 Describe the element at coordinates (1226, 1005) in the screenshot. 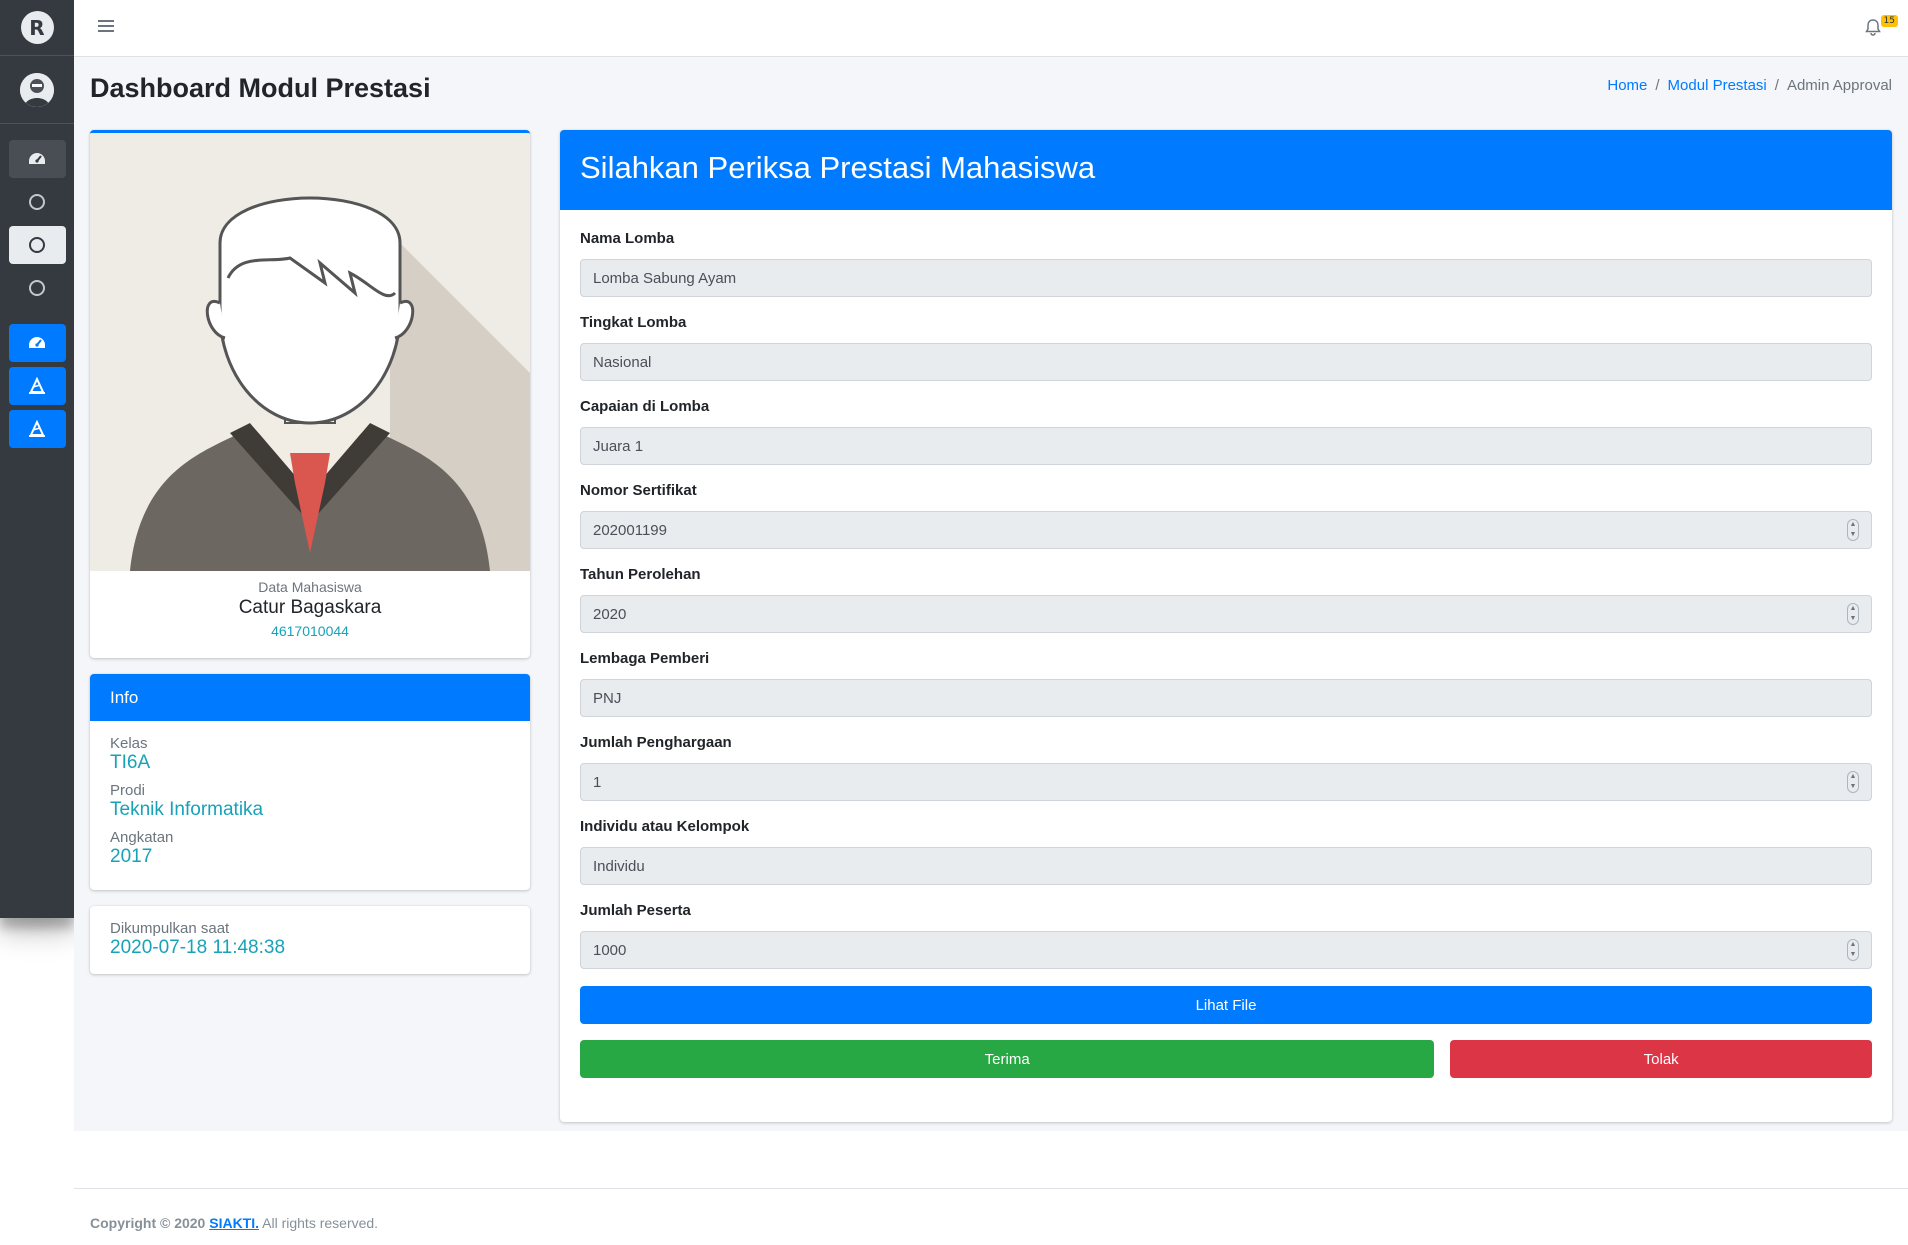

I see `view-file-button: Lihat File` at that location.